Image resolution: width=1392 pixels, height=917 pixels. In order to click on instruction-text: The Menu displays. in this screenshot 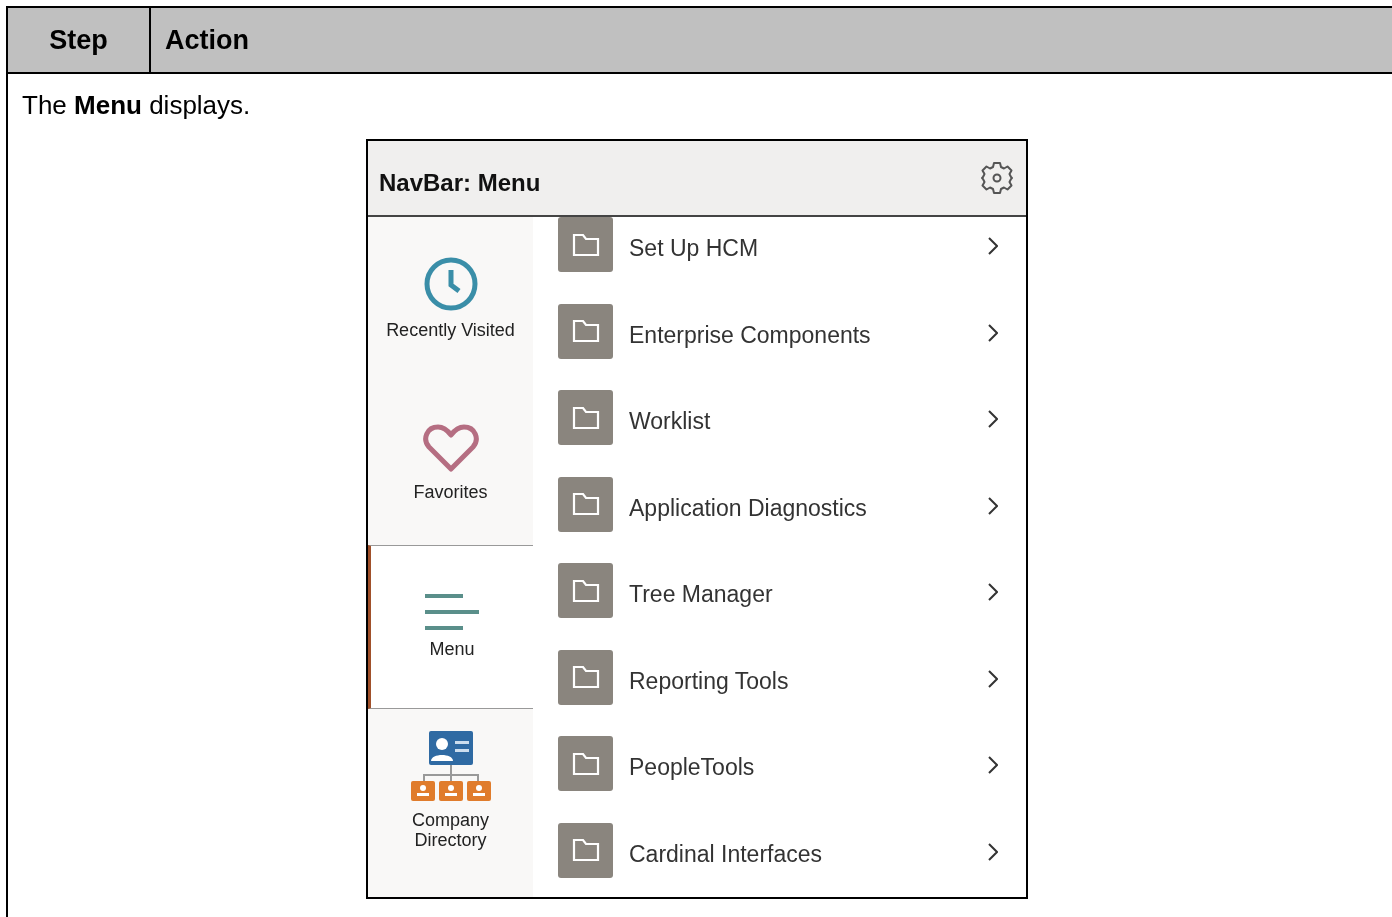, I will do `click(136, 105)`.